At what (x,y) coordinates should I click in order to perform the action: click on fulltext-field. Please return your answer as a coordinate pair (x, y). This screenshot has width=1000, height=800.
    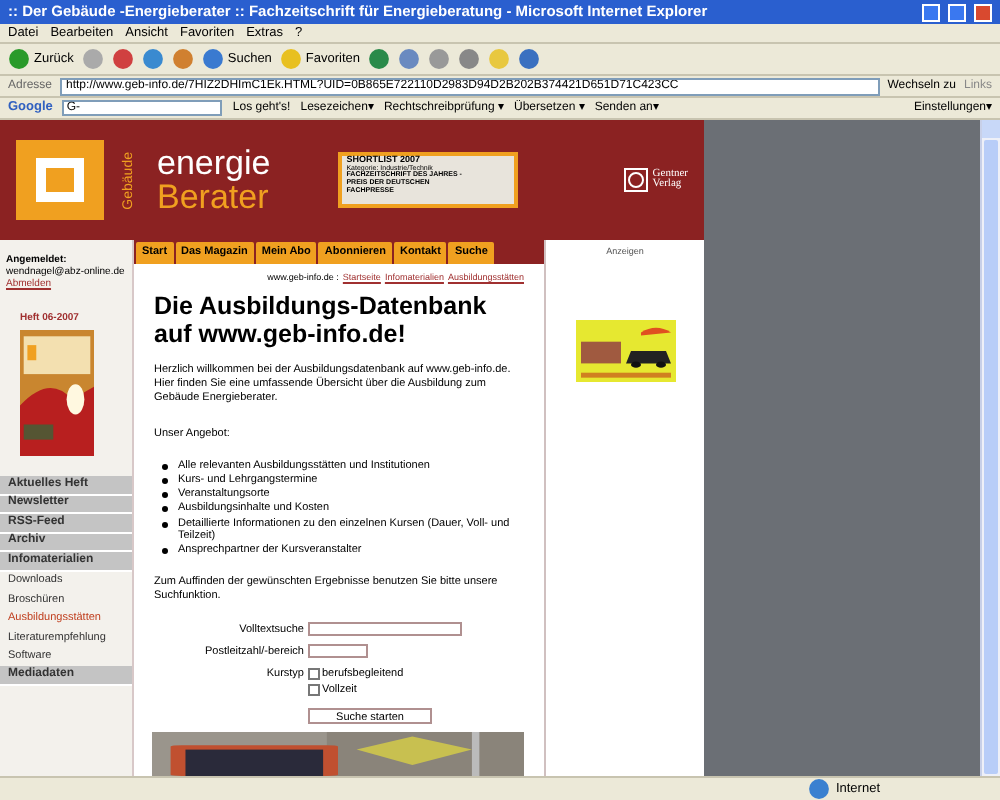
    Looking at the image, I should click on (385, 629).